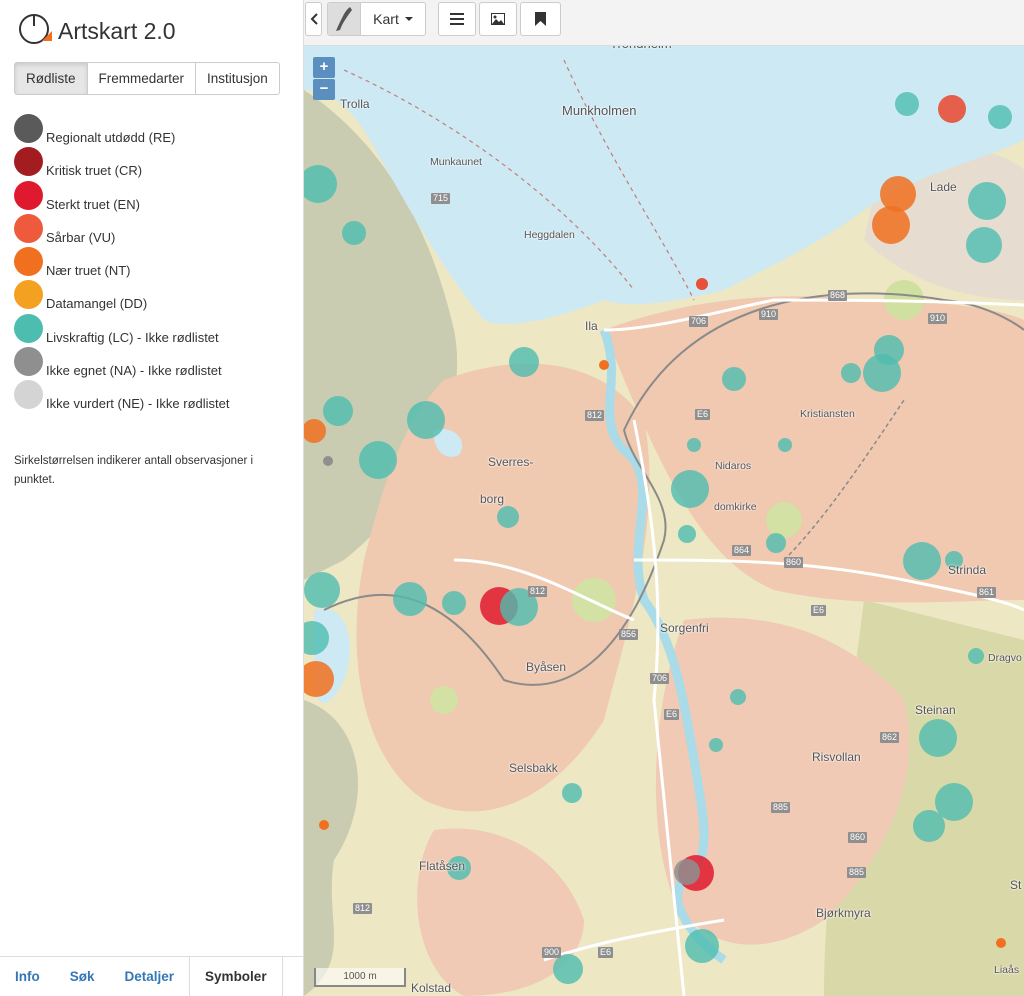  Describe the element at coordinates (1007, 970) in the screenshot. I see `place-label: Liaås` at that location.